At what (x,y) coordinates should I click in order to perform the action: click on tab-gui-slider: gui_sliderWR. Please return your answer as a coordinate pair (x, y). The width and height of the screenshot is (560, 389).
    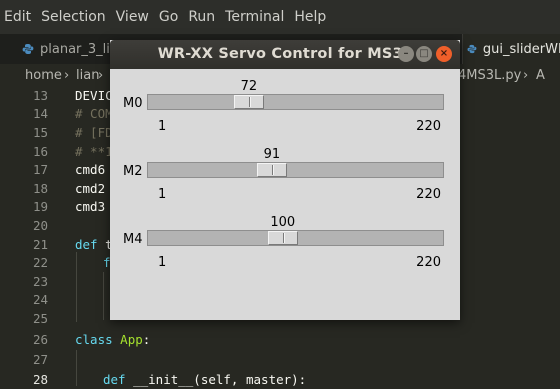
    Looking at the image, I should click on (511, 49).